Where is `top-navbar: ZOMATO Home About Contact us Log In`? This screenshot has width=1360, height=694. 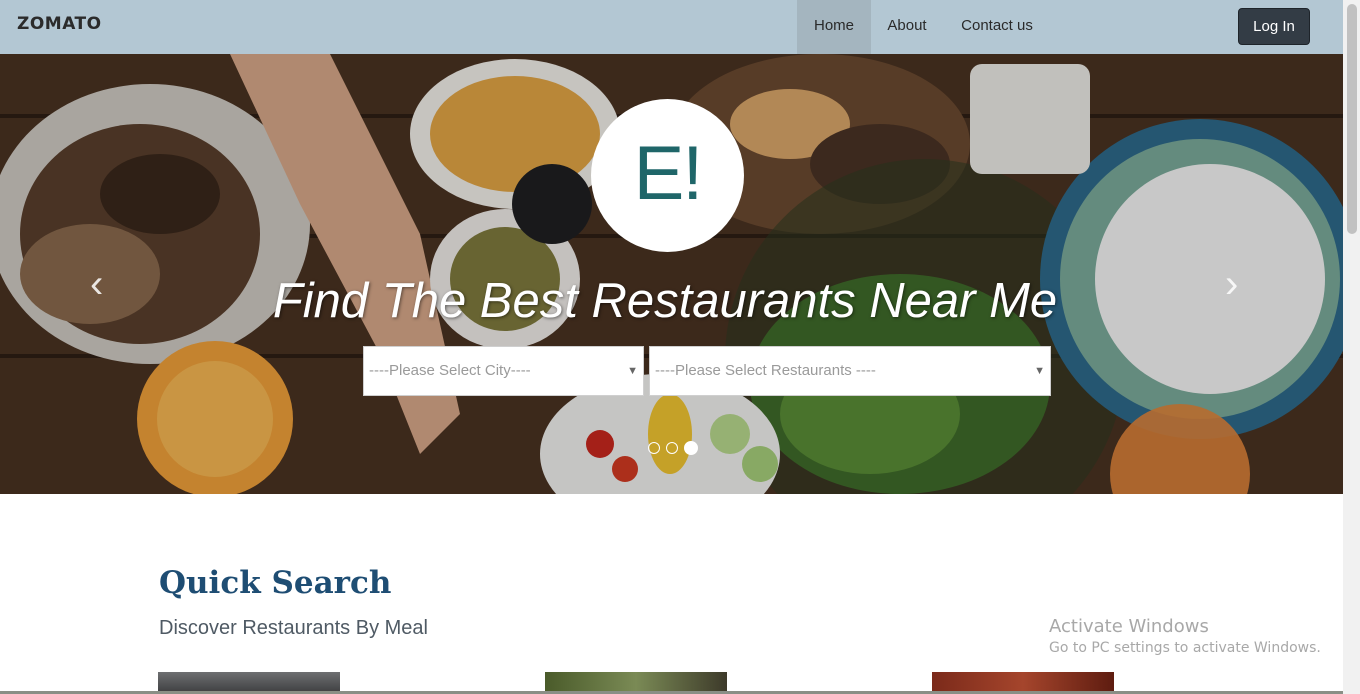
top-navbar: ZOMATO Home About Contact us Log In is located at coordinates (671, 27).